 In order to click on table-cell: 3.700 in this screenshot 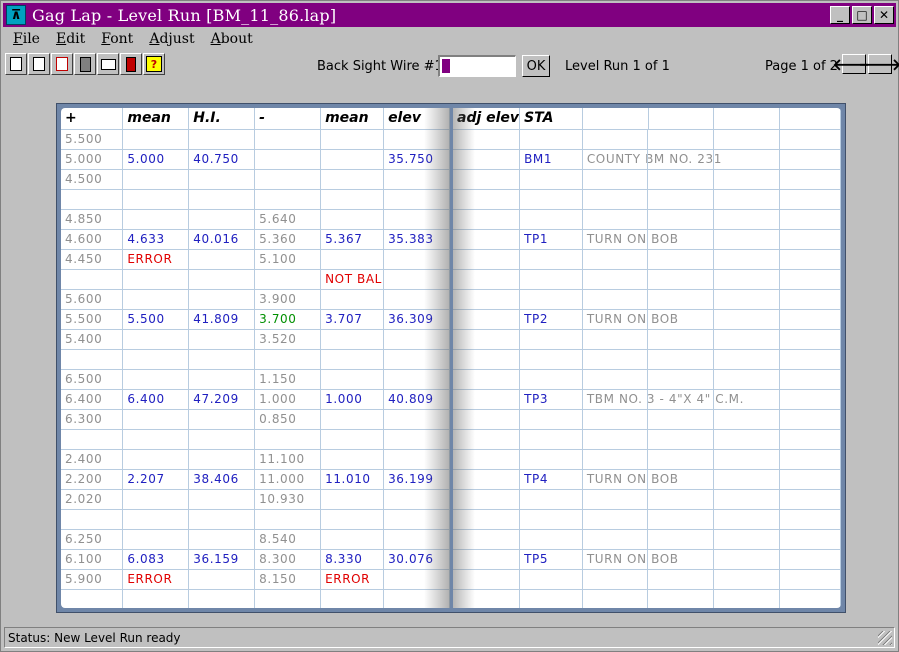, I will do `click(288, 319)`.